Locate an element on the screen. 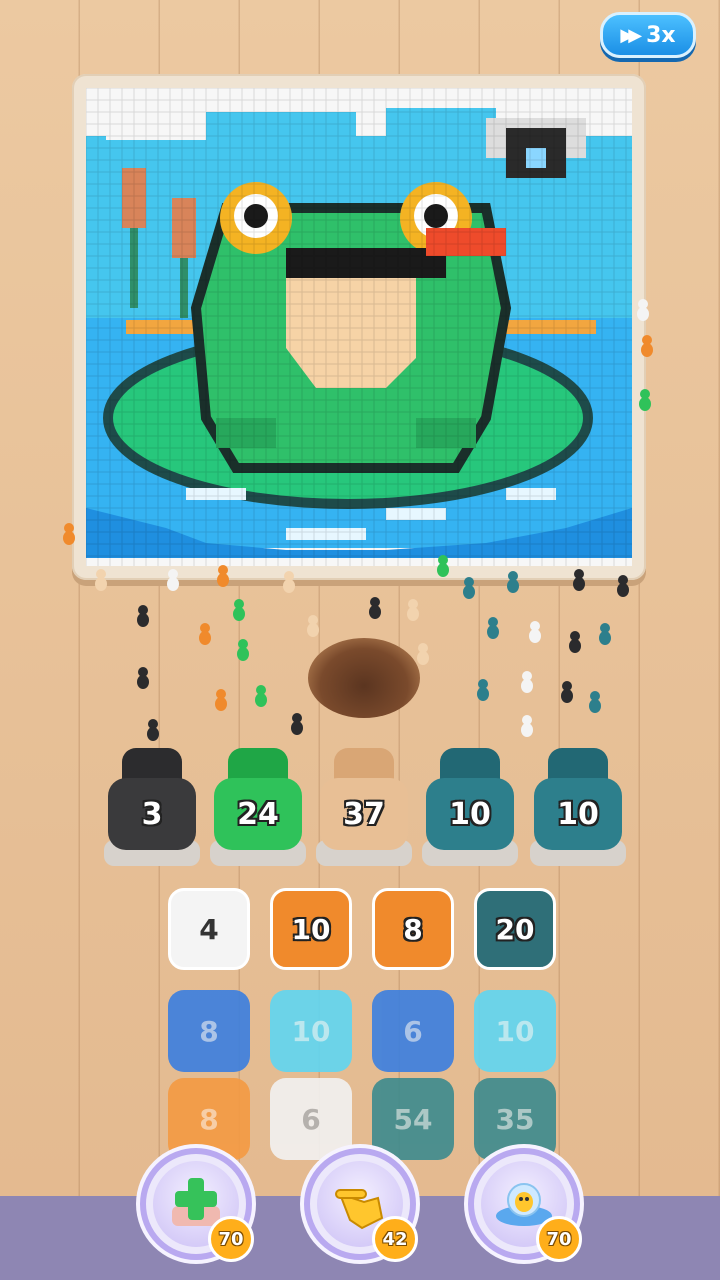  bin-count: 3 is located at coordinates (152, 814).